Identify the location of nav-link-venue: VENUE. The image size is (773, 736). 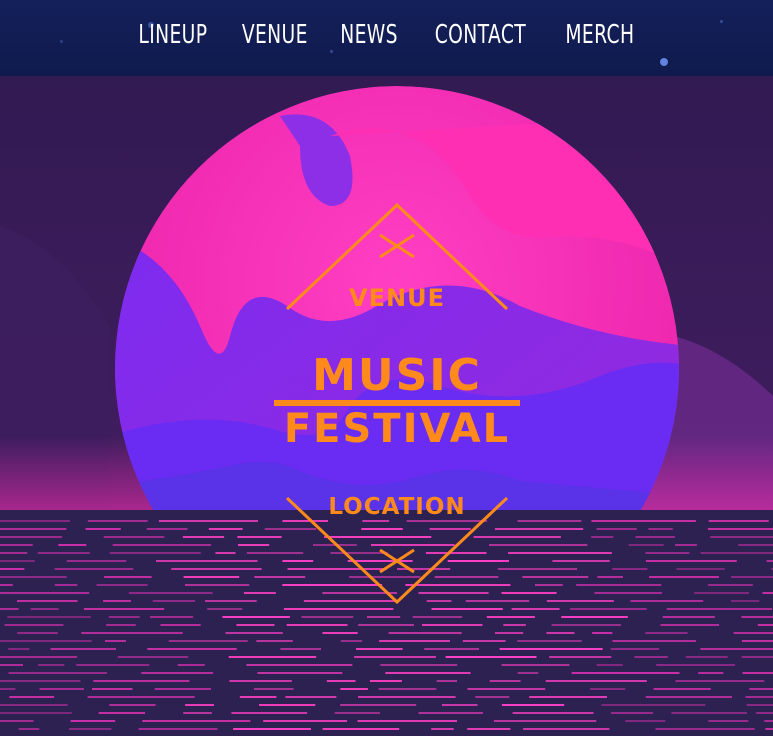
(275, 35).